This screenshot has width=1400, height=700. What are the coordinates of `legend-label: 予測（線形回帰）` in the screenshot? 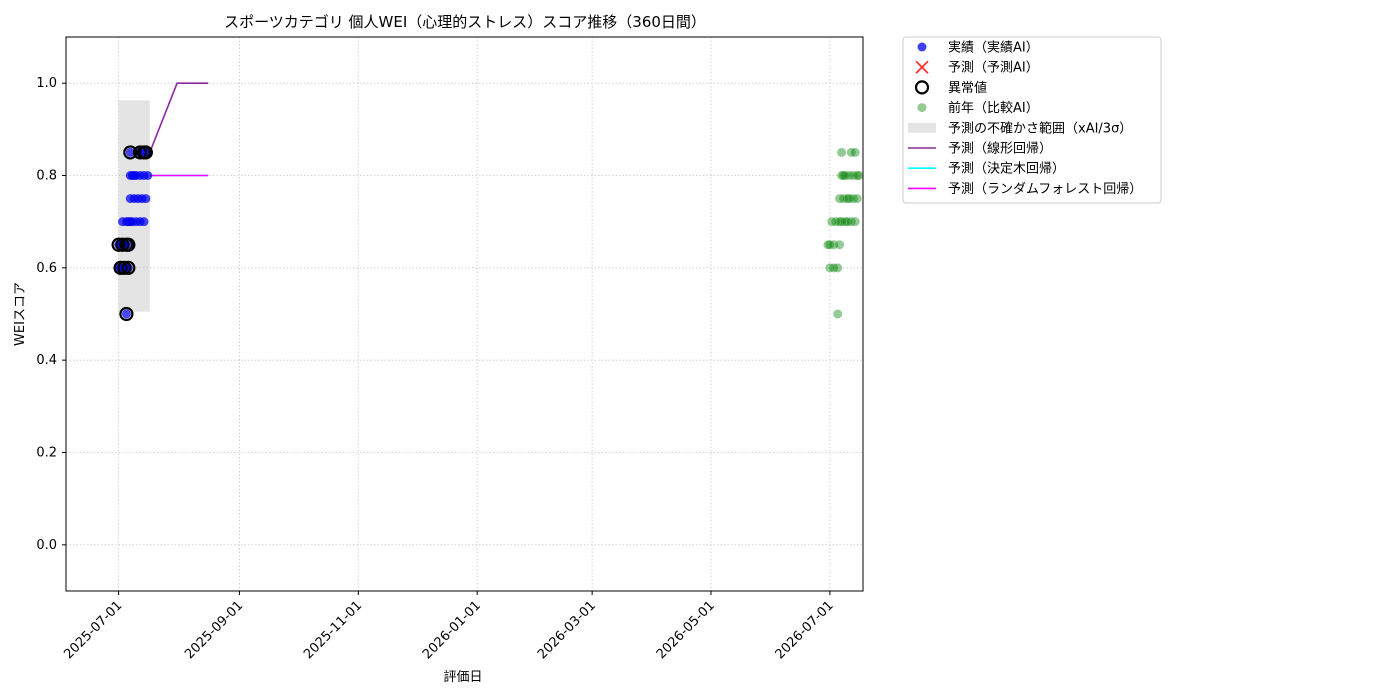 It's located at (1000, 149).